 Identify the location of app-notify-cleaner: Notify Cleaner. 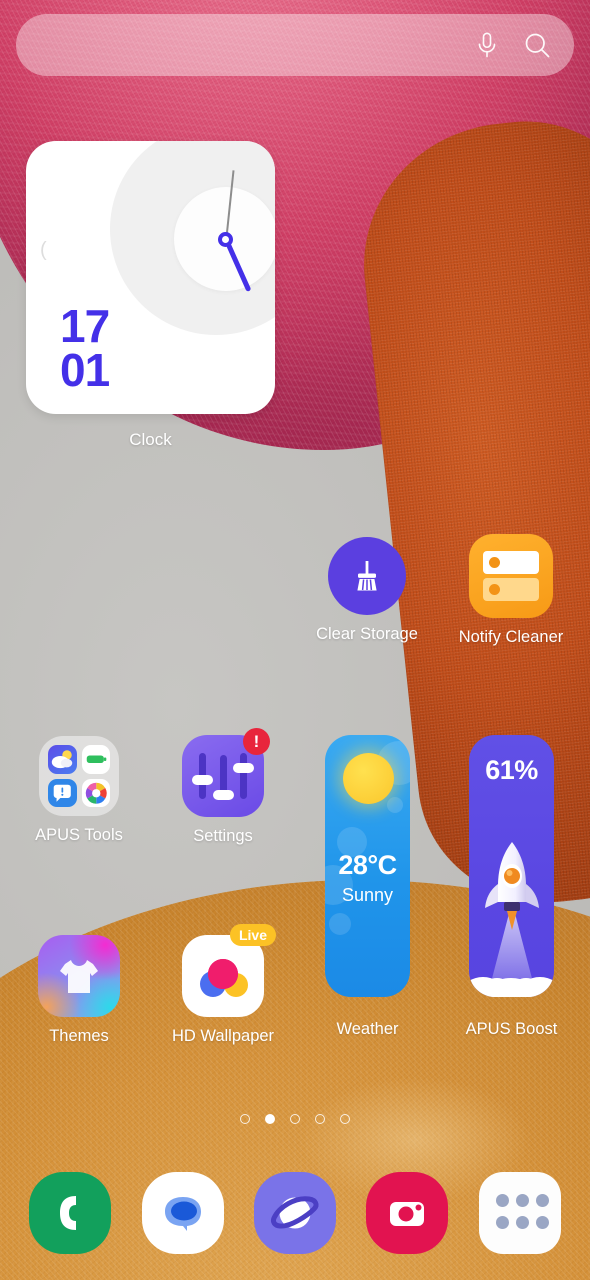
(511, 590).